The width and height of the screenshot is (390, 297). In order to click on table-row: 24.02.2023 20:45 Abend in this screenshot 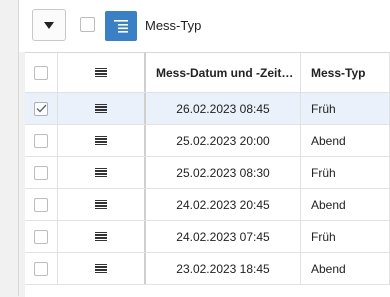, I will do `click(207, 205)`.